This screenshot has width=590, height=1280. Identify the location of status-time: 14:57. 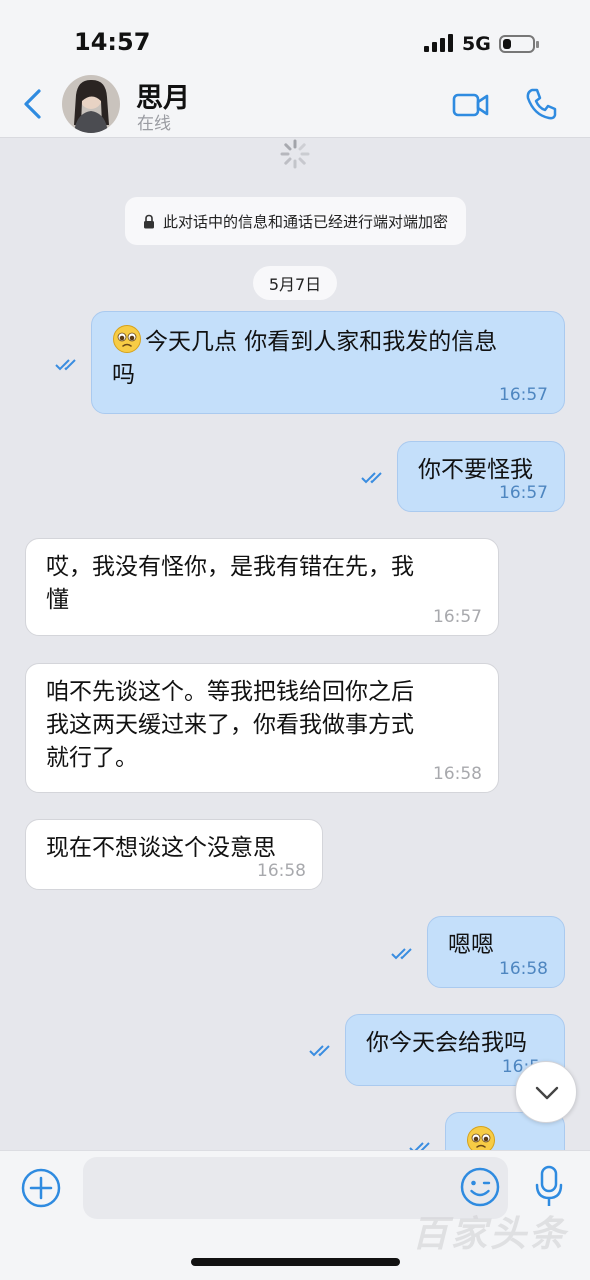
(112, 42).